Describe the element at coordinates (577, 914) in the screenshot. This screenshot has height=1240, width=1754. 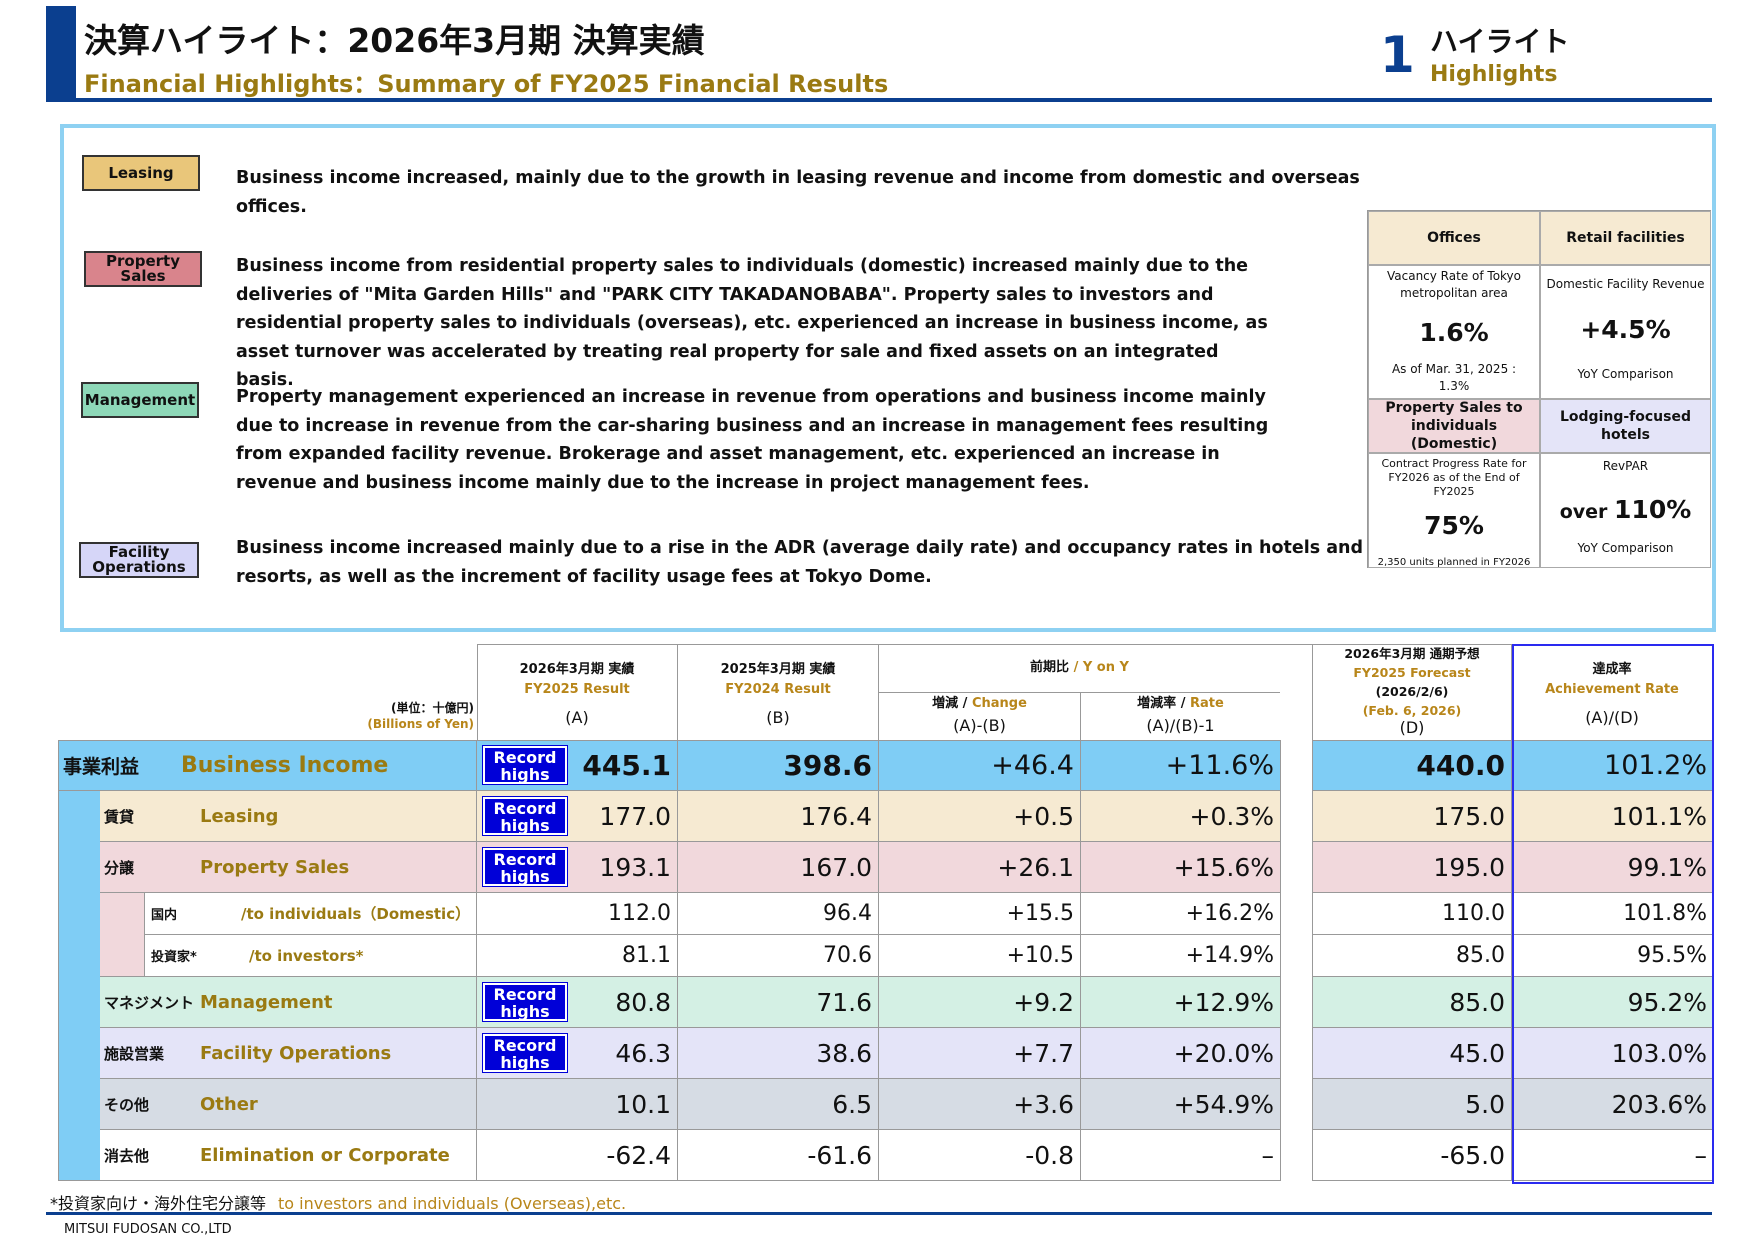
I see `cell-a-3: 112.0` at that location.